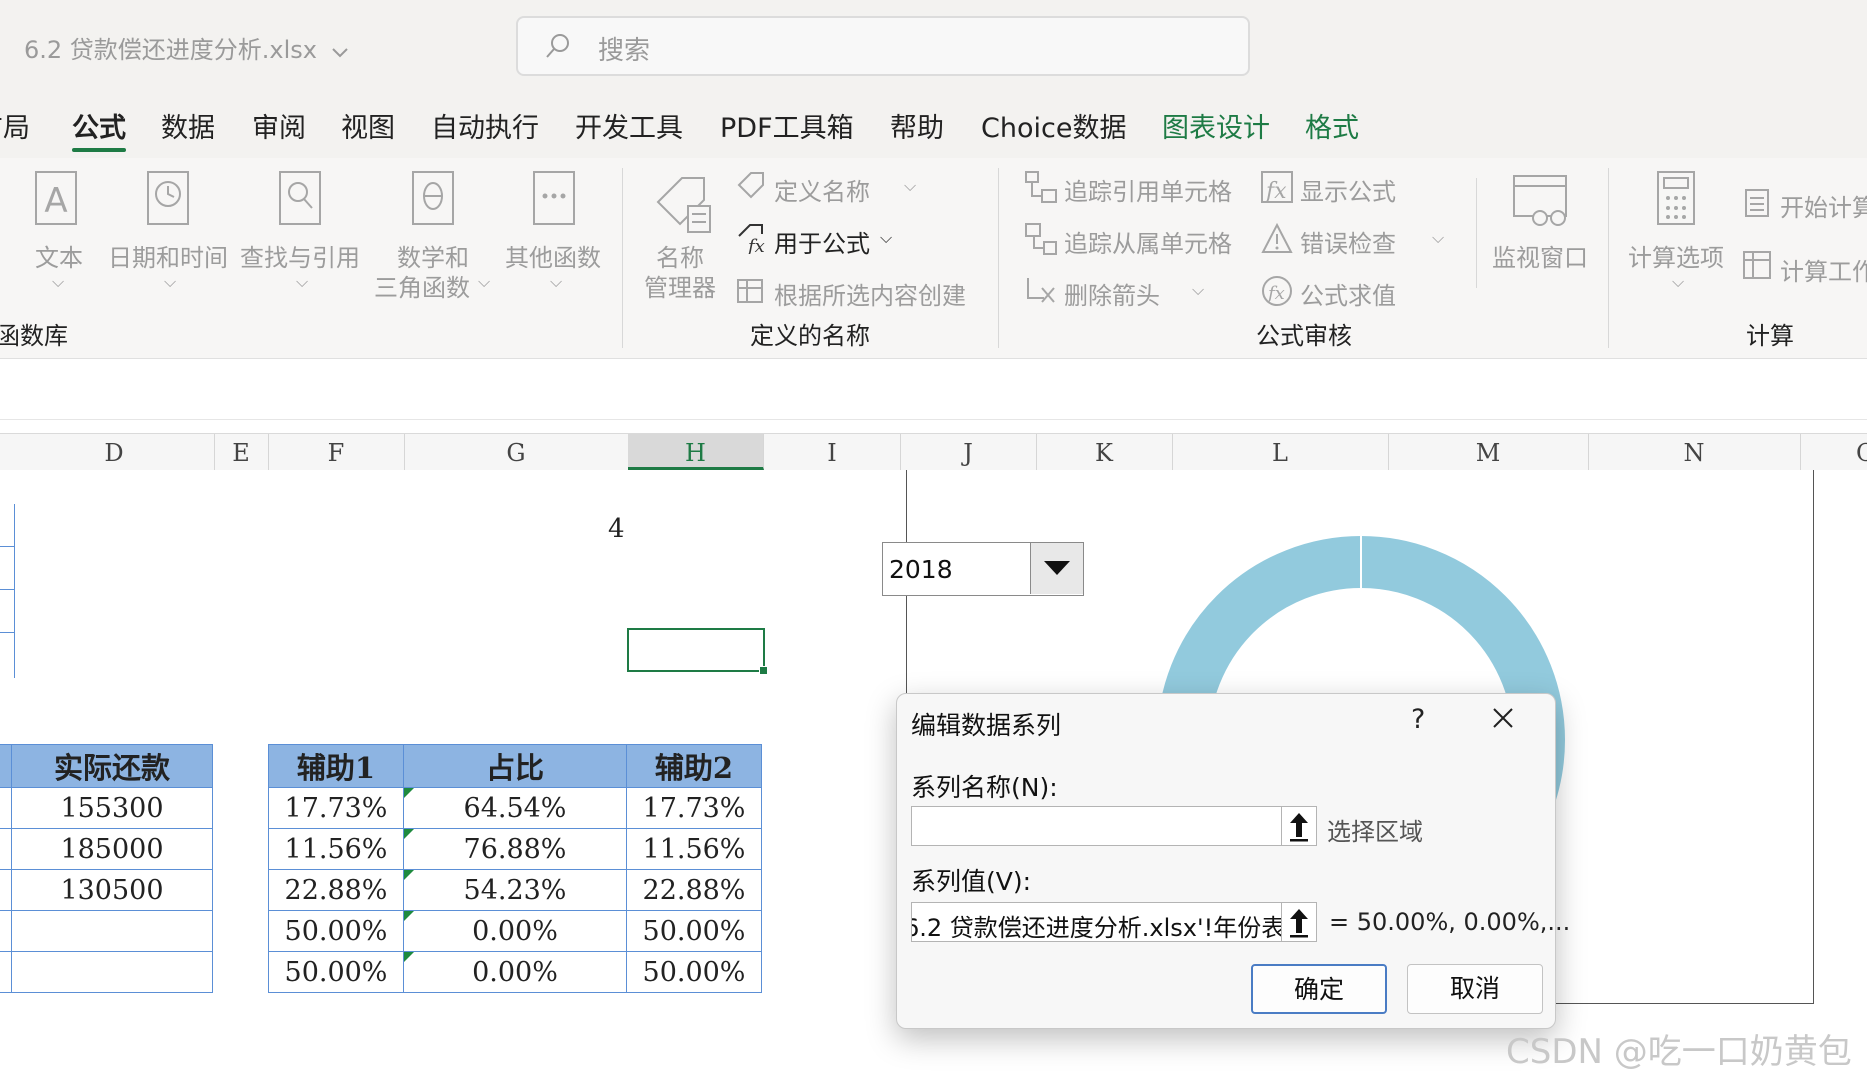 This screenshot has height=1078, width=1867. I want to click on table-cell: 130500, so click(112, 890).